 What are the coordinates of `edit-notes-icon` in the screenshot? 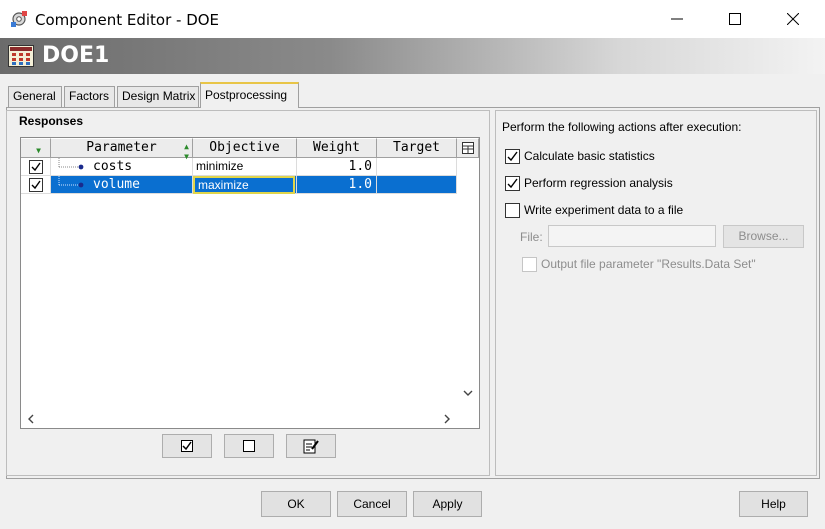 It's located at (311, 446).